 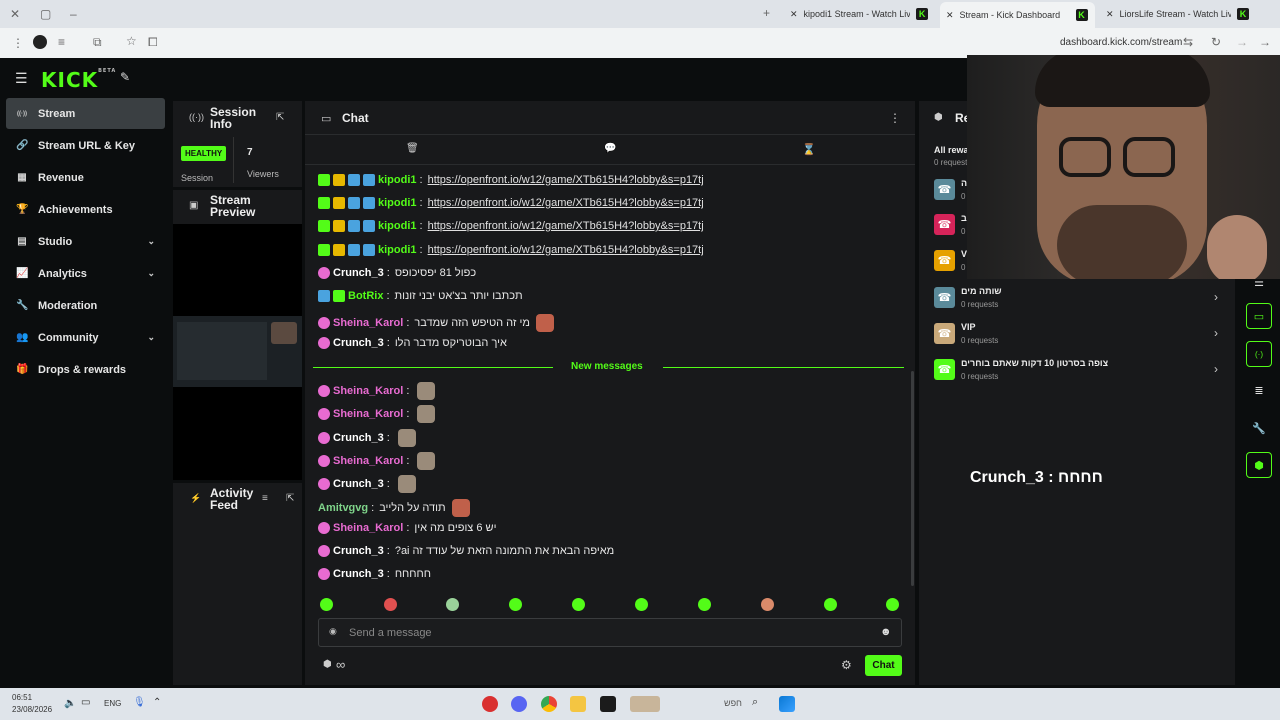 I want to click on stream-thumbnail, so click(x=237, y=351).